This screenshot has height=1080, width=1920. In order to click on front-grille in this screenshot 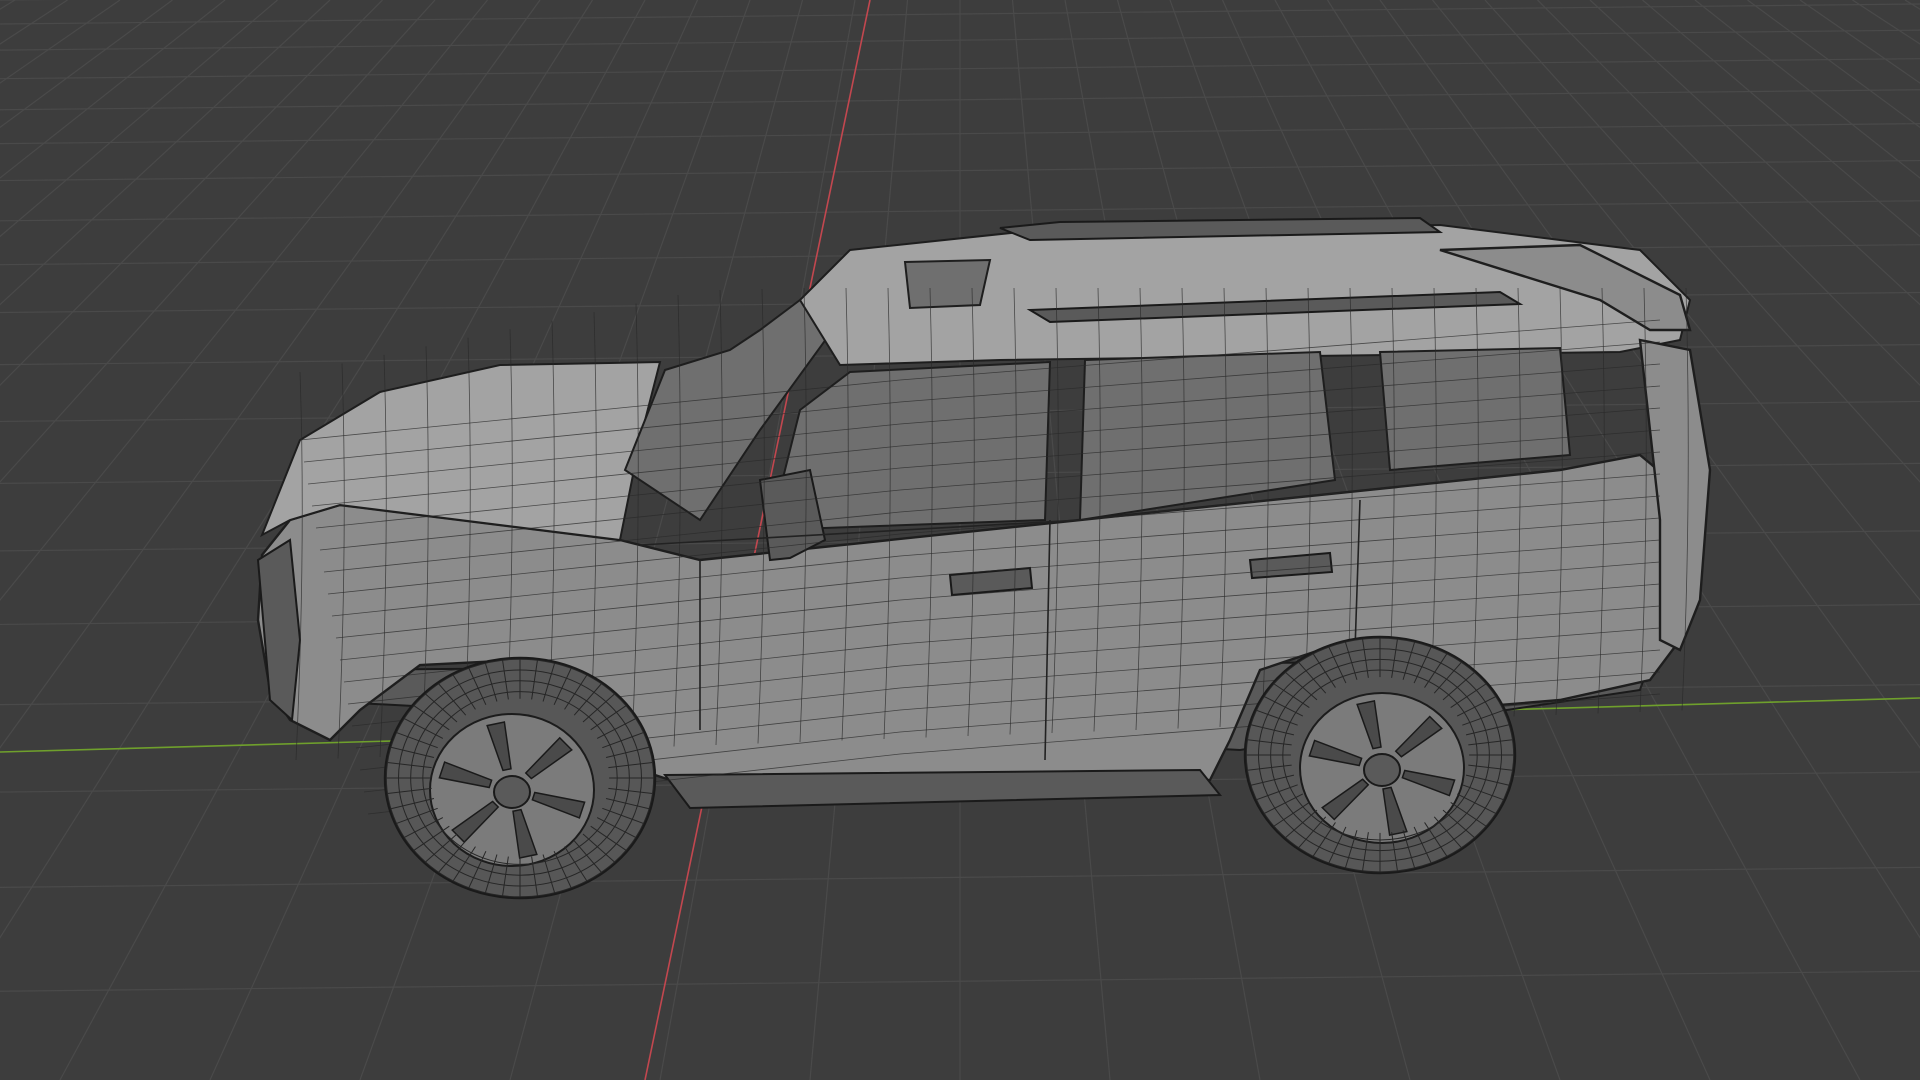, I will do `click(279, 630)`.